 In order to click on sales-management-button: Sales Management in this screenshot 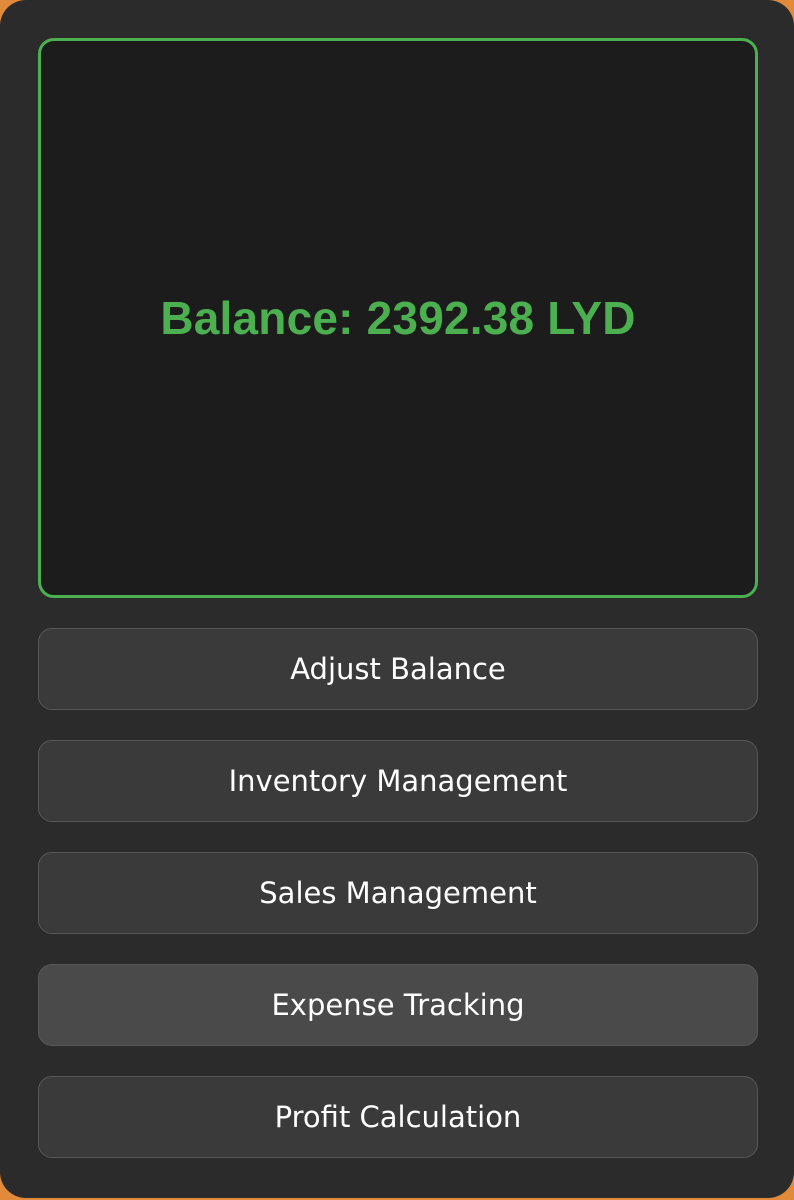, I will do `click(398, 893)`.